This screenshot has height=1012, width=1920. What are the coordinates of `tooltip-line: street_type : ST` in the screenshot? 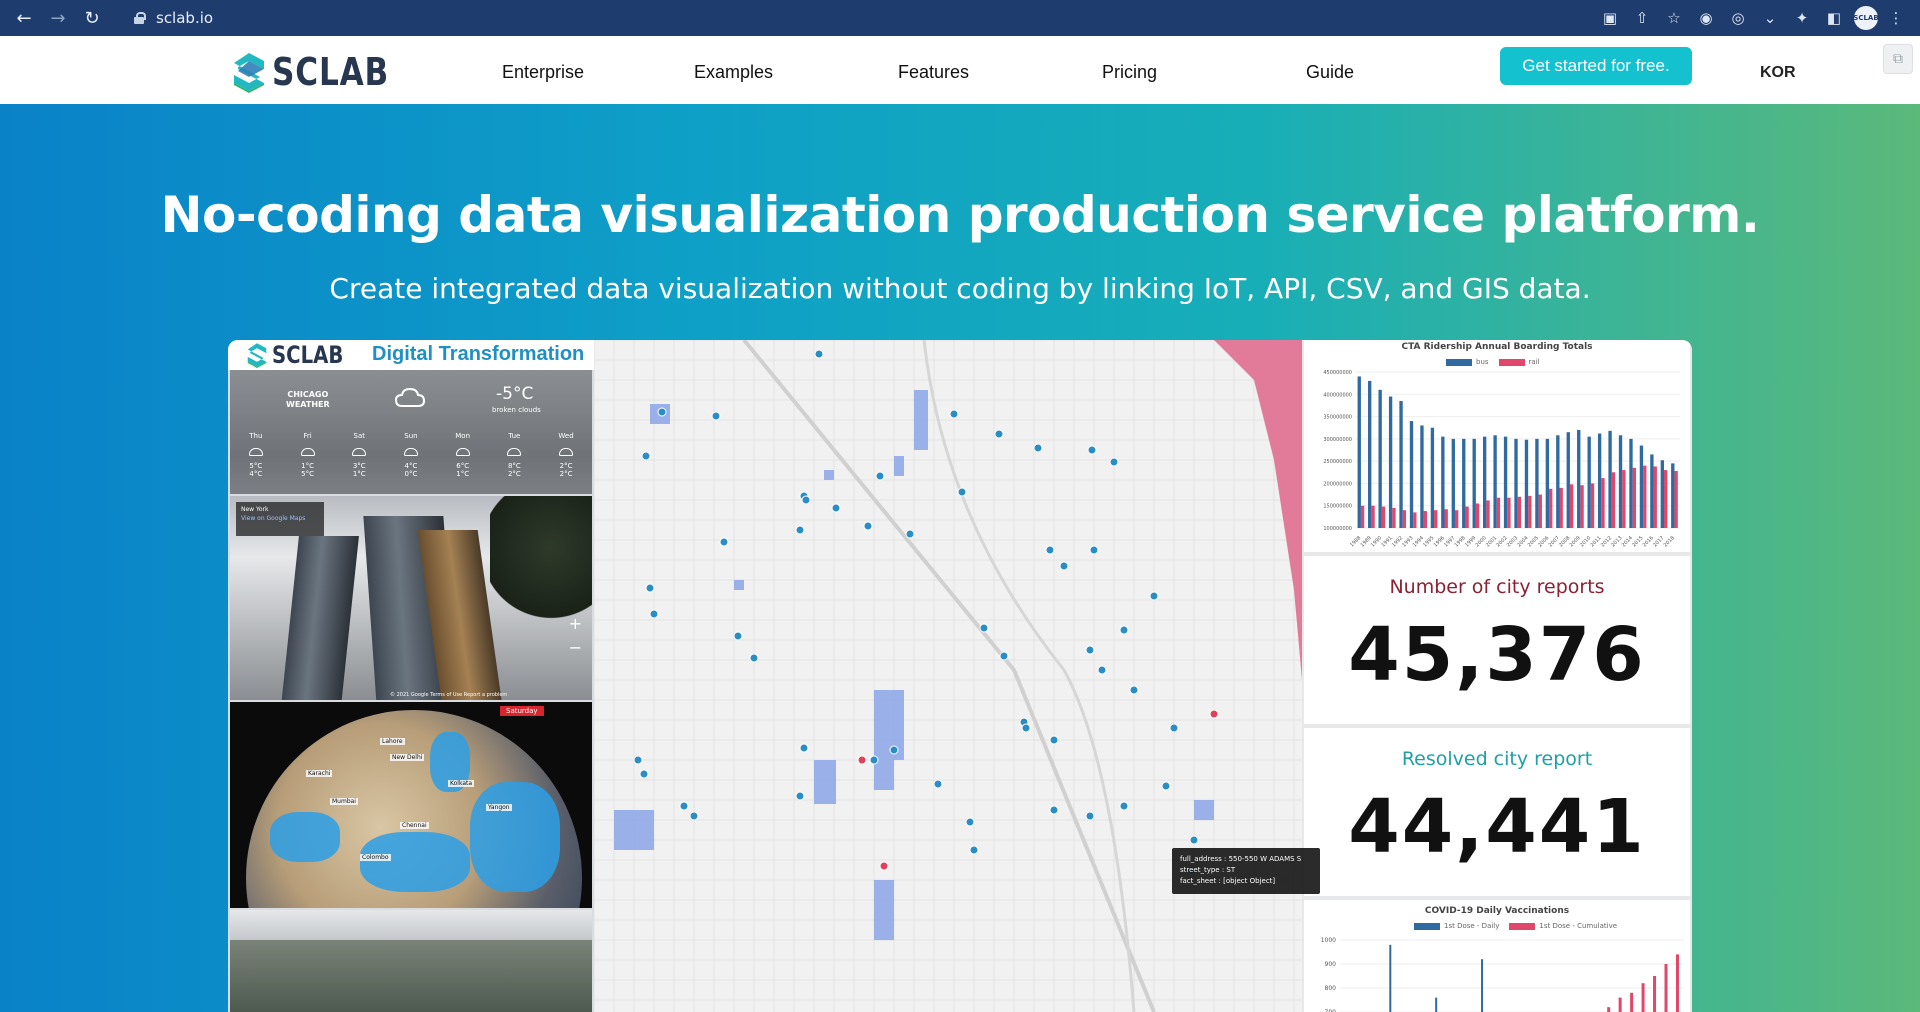 It's located at (1208, 870).